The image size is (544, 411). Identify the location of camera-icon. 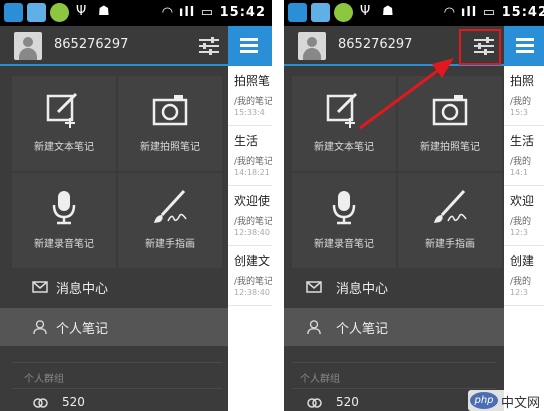
(170, 110).